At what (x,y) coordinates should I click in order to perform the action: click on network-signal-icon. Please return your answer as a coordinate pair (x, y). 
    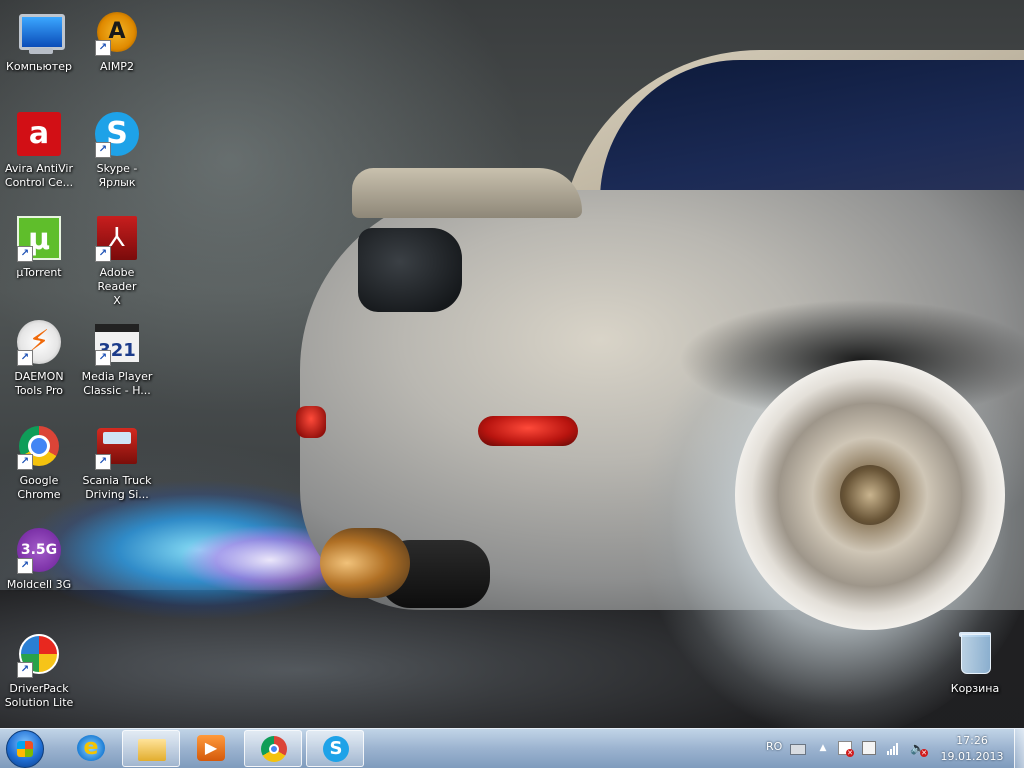
    Looking at the image, I should click on (893, 748).